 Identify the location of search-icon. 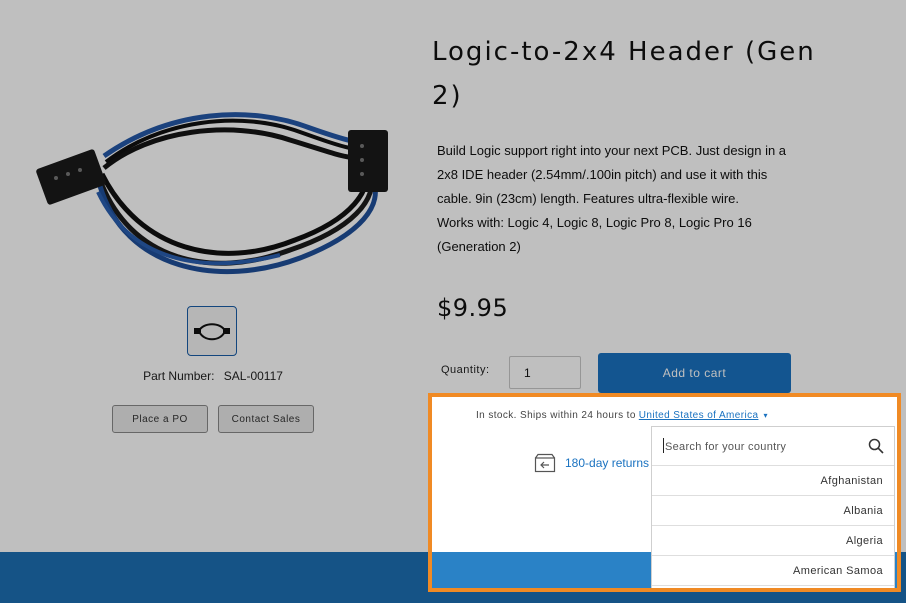
(876, 446).